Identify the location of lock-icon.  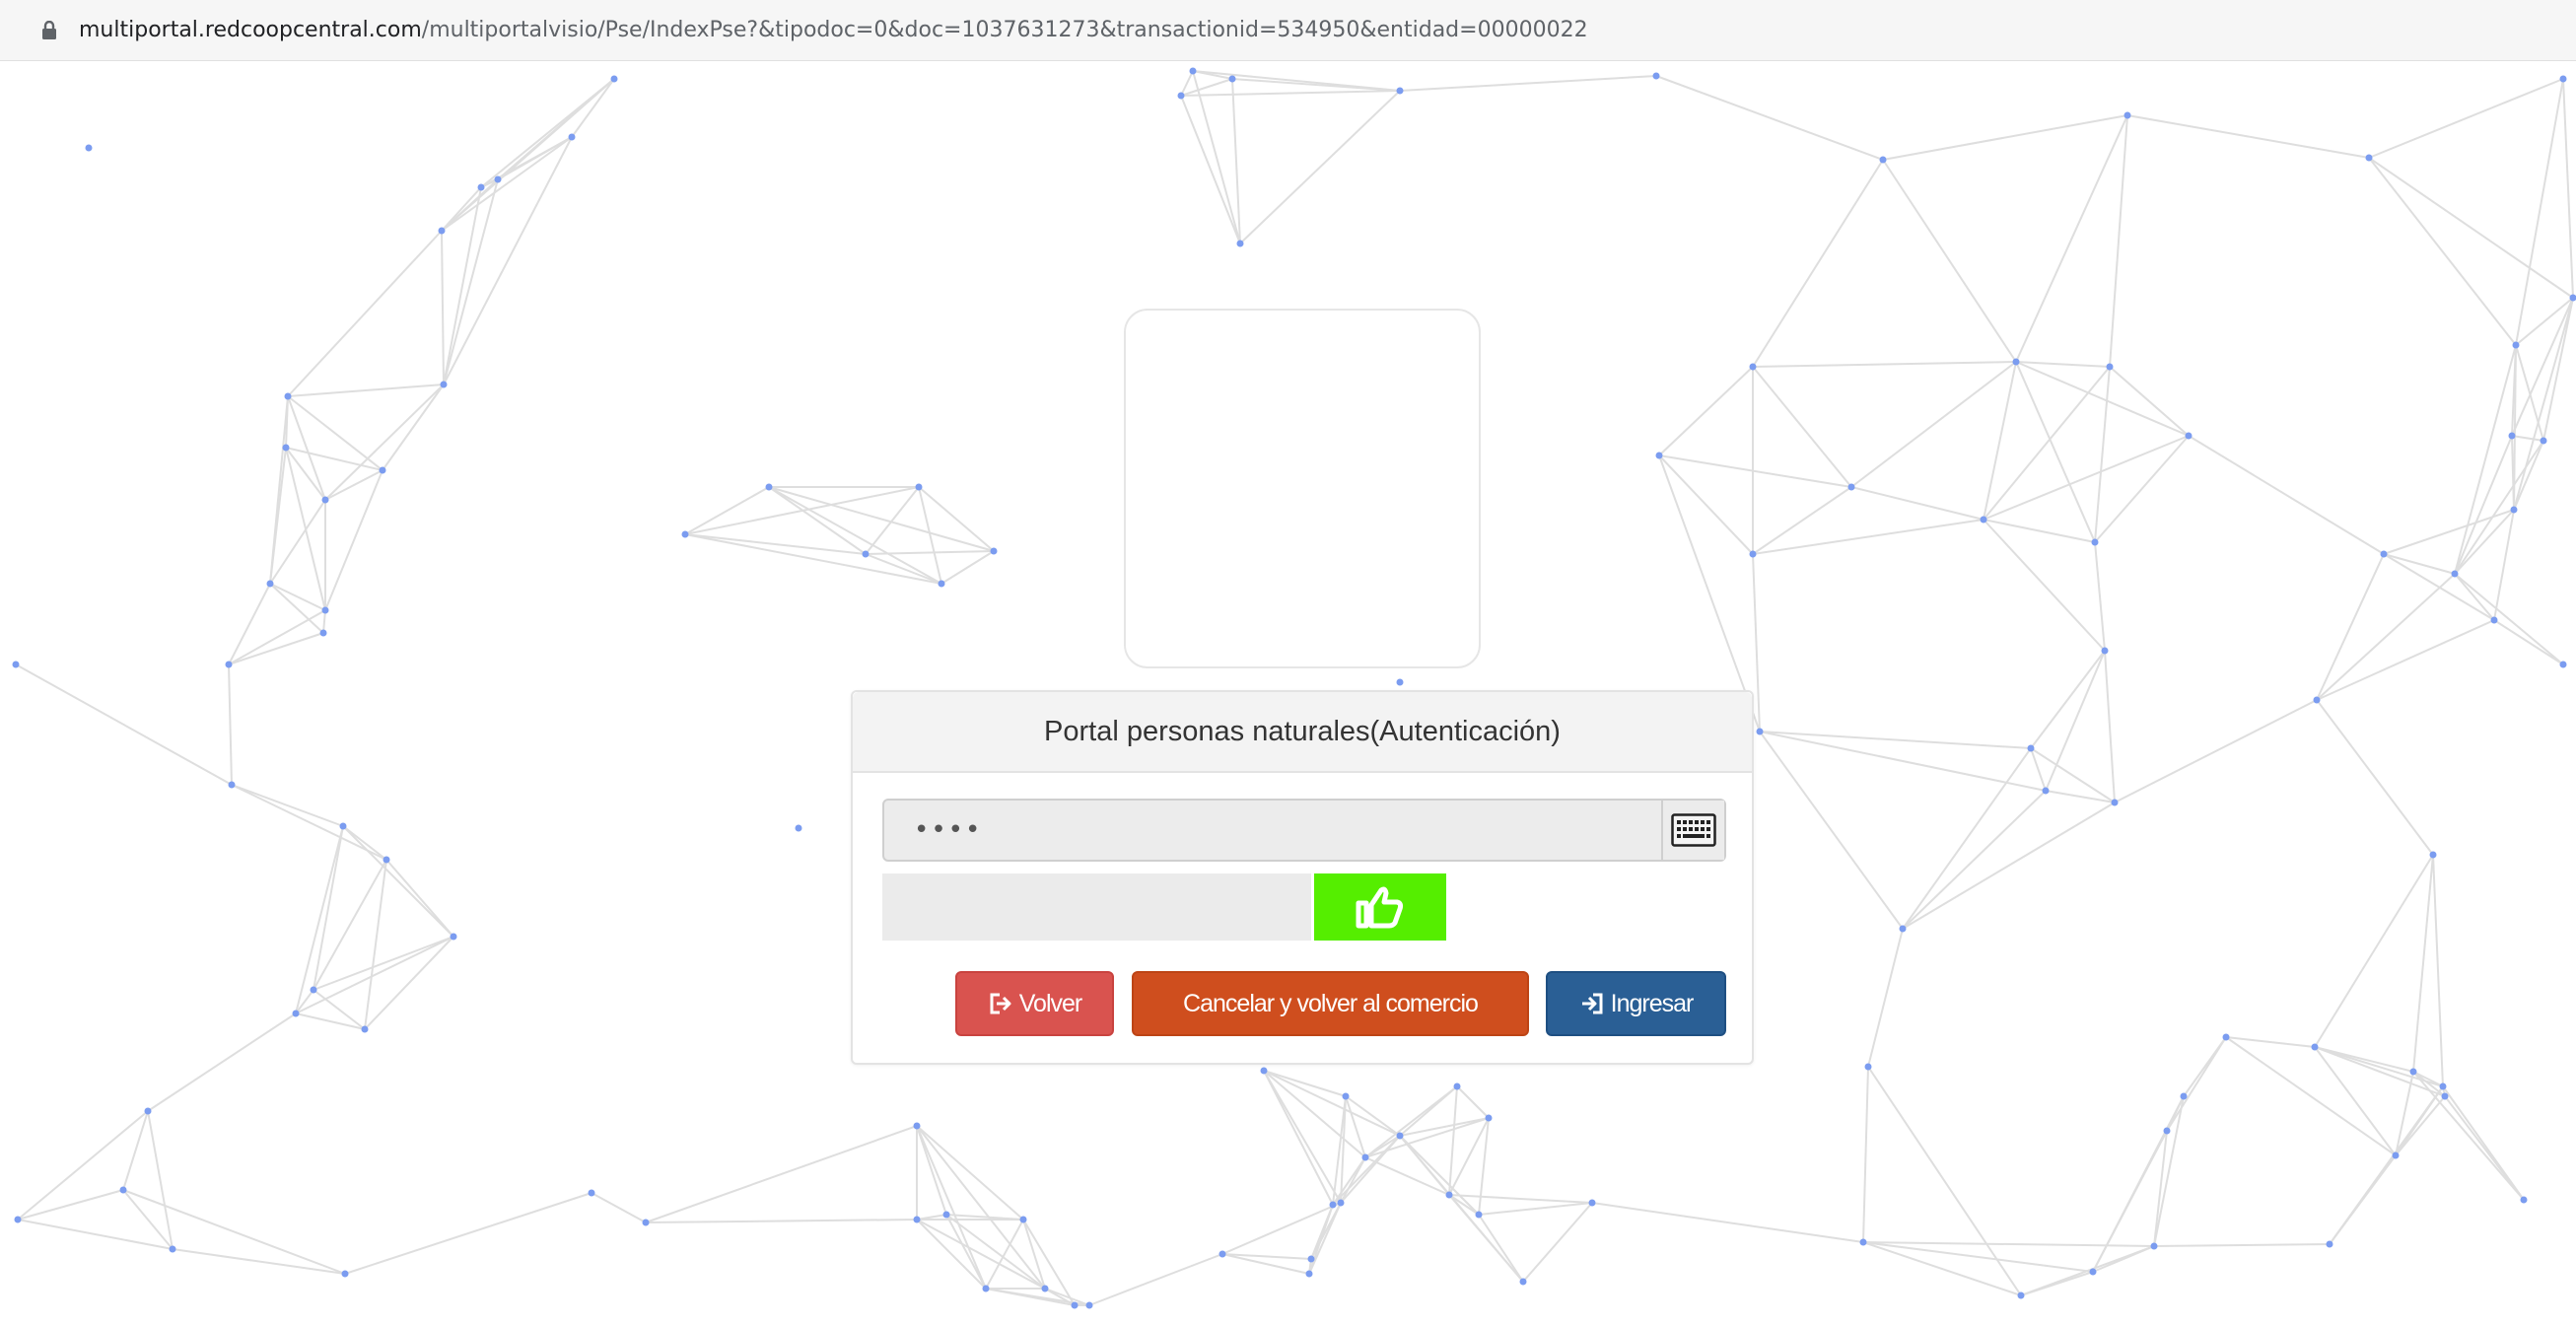
(49, 30).